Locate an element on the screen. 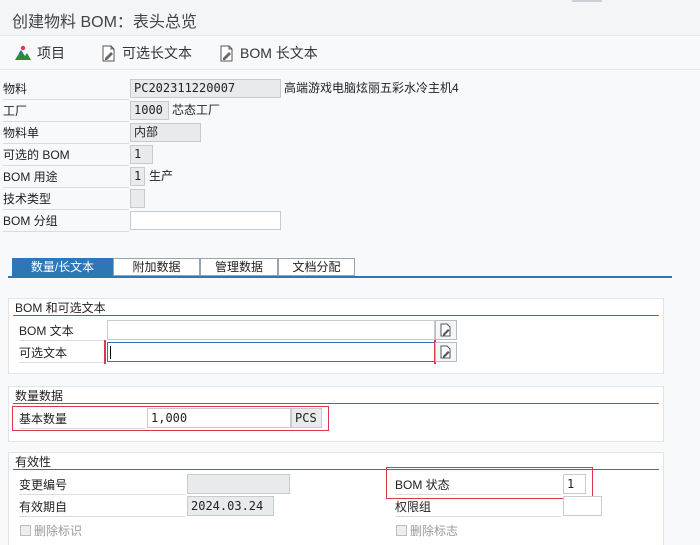 This screenshot has height=545, width=700. bom-usage-field: 1 is located at coordinates (137, 176).